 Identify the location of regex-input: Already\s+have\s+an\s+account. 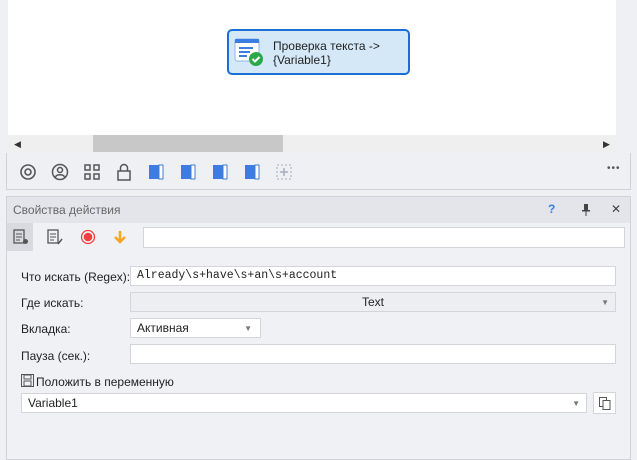
(373, 276).